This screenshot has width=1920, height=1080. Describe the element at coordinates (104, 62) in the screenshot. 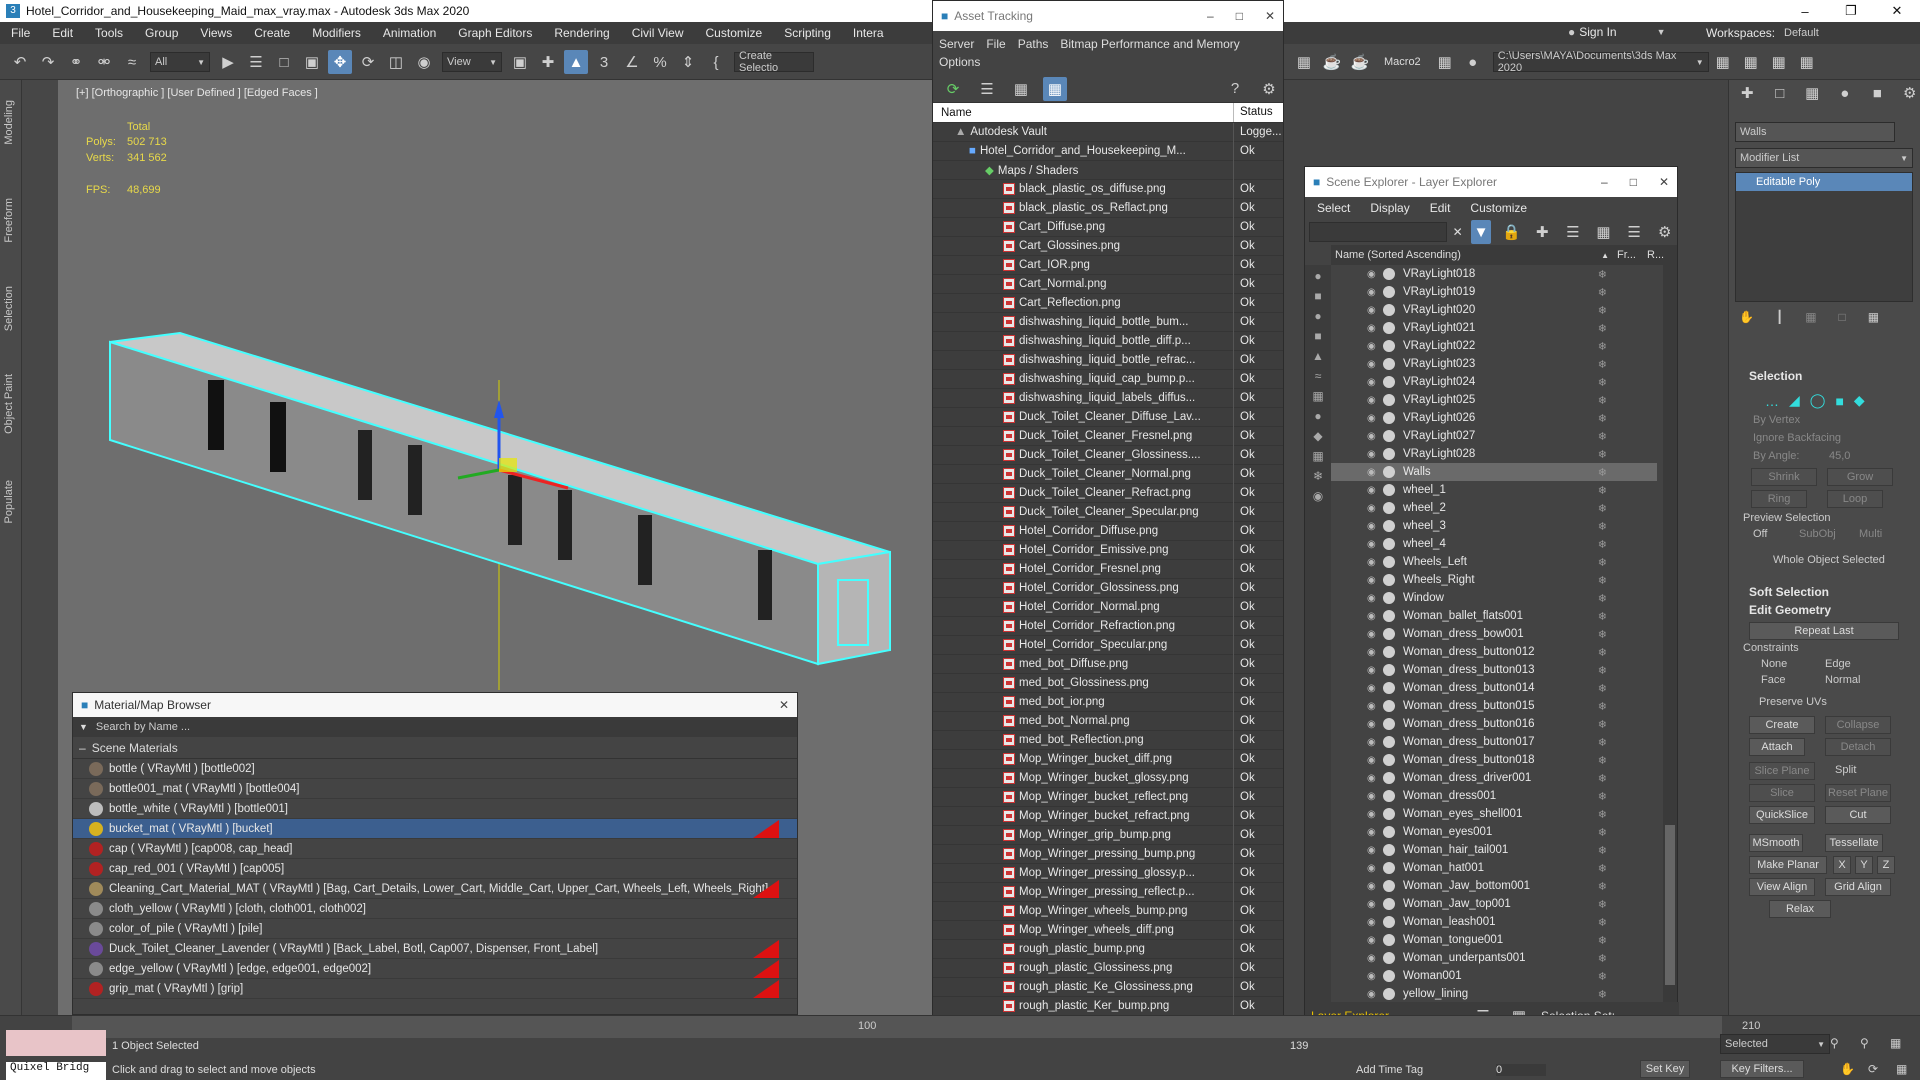

I see `unlink-icon: ⚮` at that location.